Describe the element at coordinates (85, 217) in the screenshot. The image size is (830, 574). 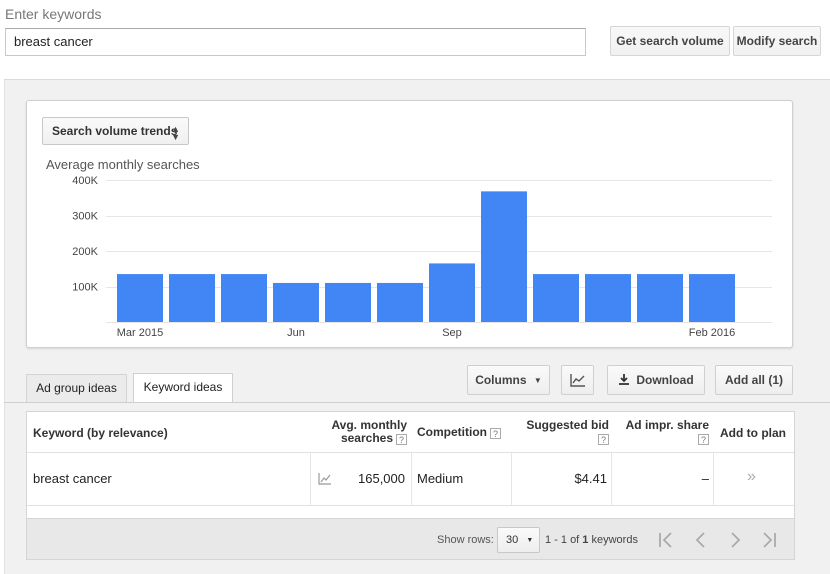
I see `y-tick-label: 300K` at that location.